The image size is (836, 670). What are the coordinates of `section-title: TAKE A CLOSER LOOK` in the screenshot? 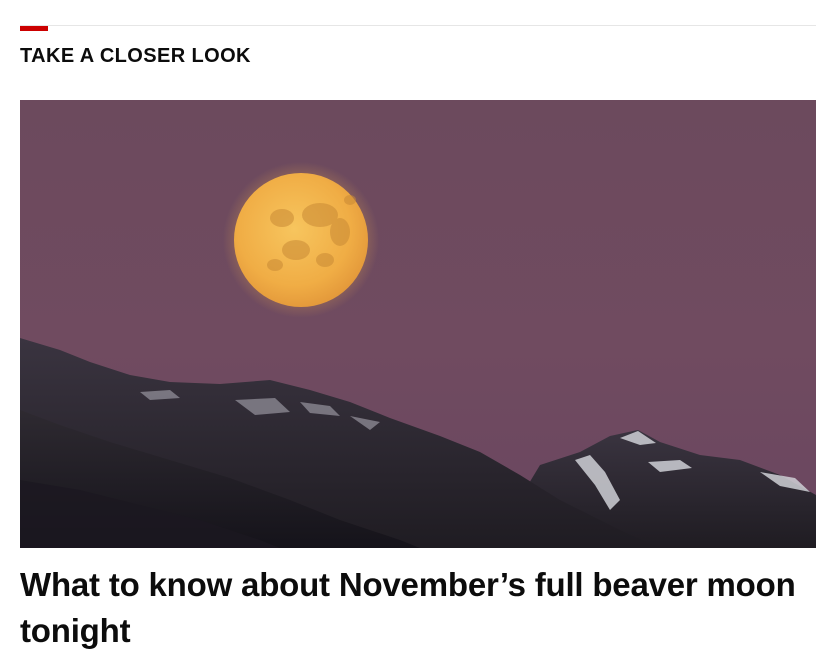 It's located at (135, 56).